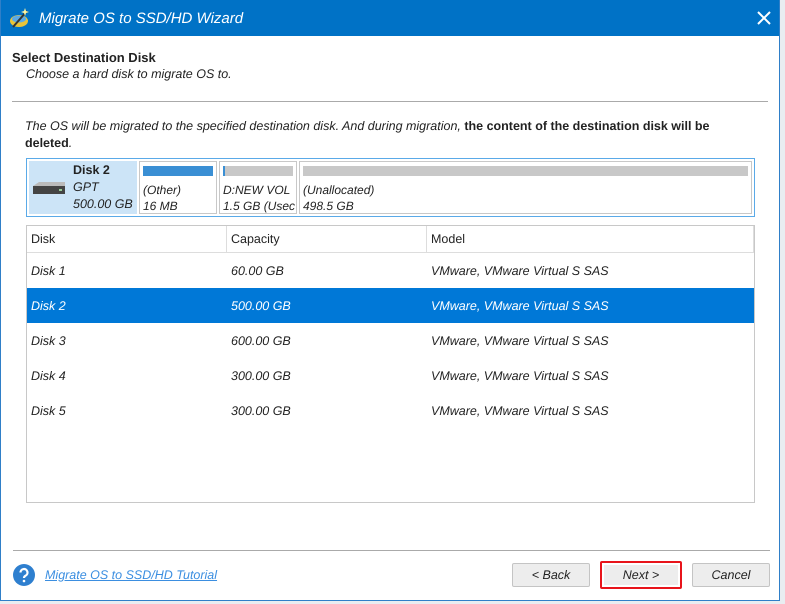  Describe the element at coordinates (764, 18) in the screenshot. I see `close-icon` at that location.